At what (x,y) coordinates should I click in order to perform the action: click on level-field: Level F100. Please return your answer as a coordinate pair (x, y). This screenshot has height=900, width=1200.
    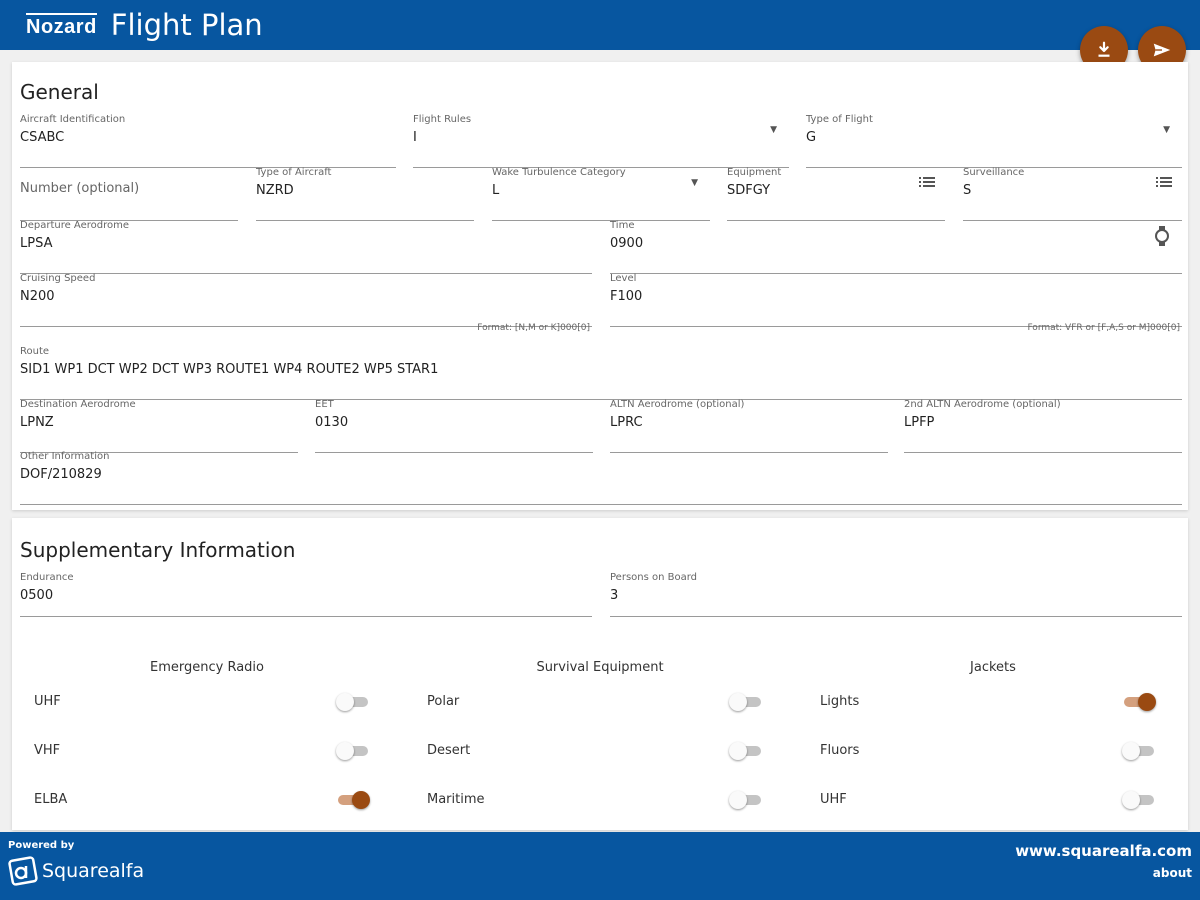
    Looking at the image, I should click on (896, 300).